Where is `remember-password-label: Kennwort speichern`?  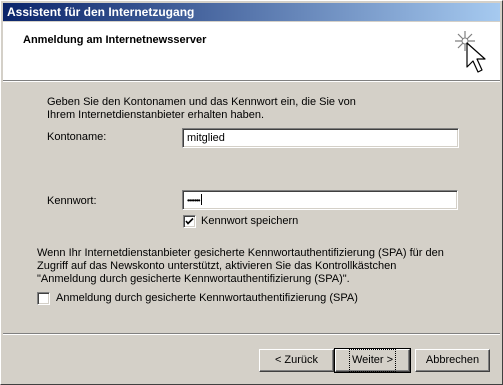 remember-password-label: Kennwort speichern is located at coordinates (249, 221).